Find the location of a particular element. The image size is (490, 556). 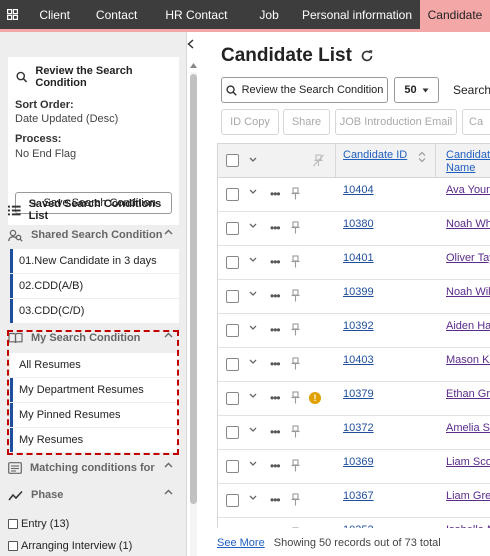

table-row: ••• 10352 Isabella M is located at coordinates (354, 523).